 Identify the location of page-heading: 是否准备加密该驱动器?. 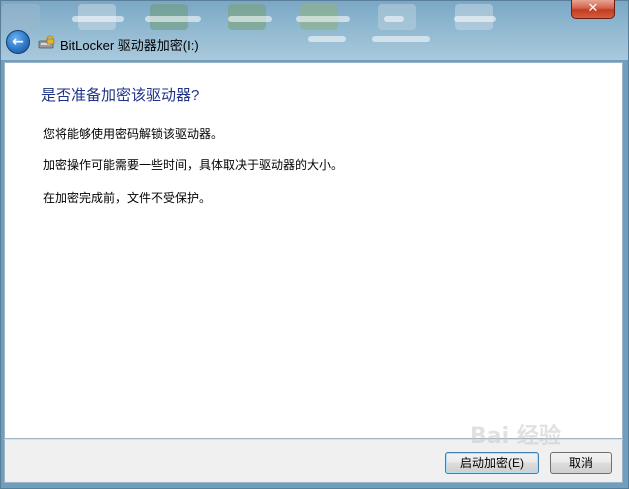
(120, 95).